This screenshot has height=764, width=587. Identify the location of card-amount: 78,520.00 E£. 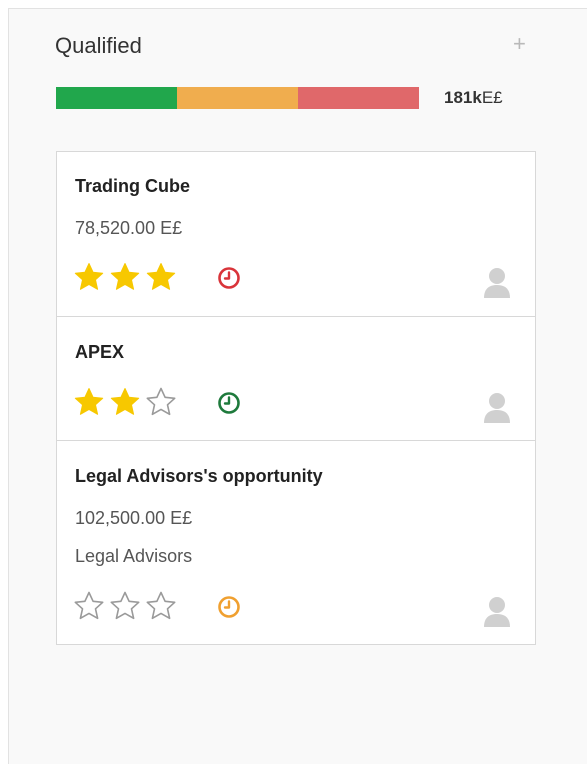
(129, 228).